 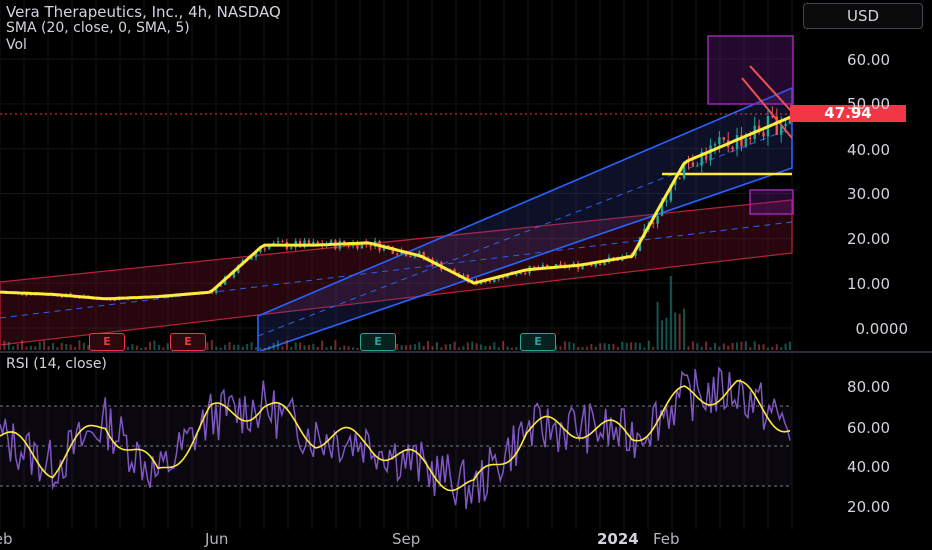 What do you see at coordinates (750, 70) in the screenshot?
I see `purple-target-box` at bounding box center [750, 70].